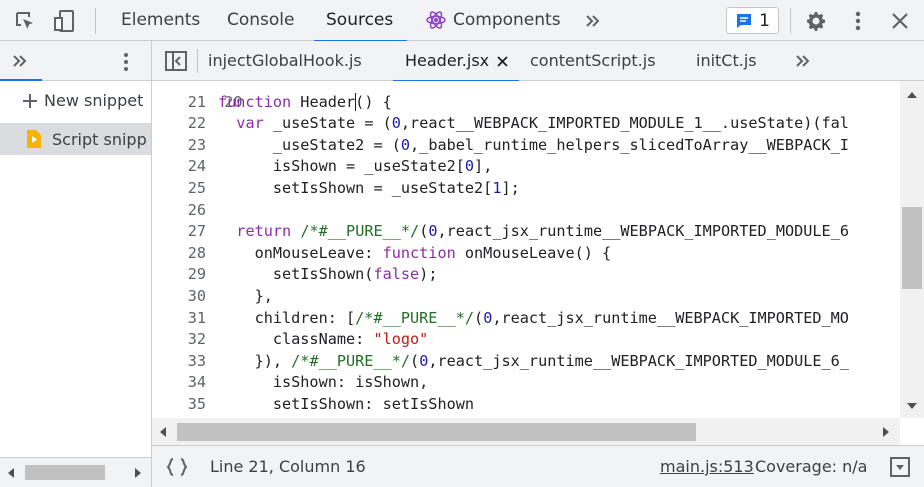 The width and height of the screenshot is (924, 487). I want to click on react-components-icon, so click(436, 20).